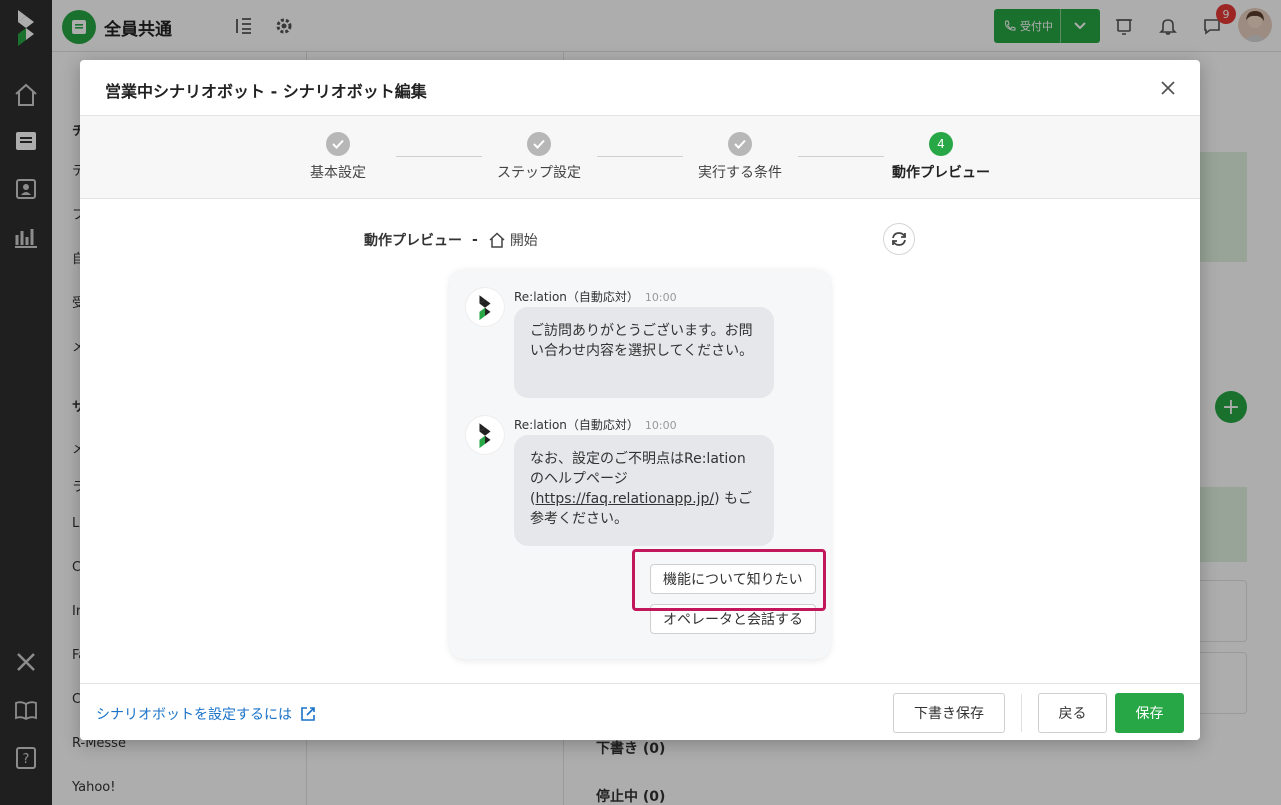  I want to click on external-link-icon, so click(308, 714).